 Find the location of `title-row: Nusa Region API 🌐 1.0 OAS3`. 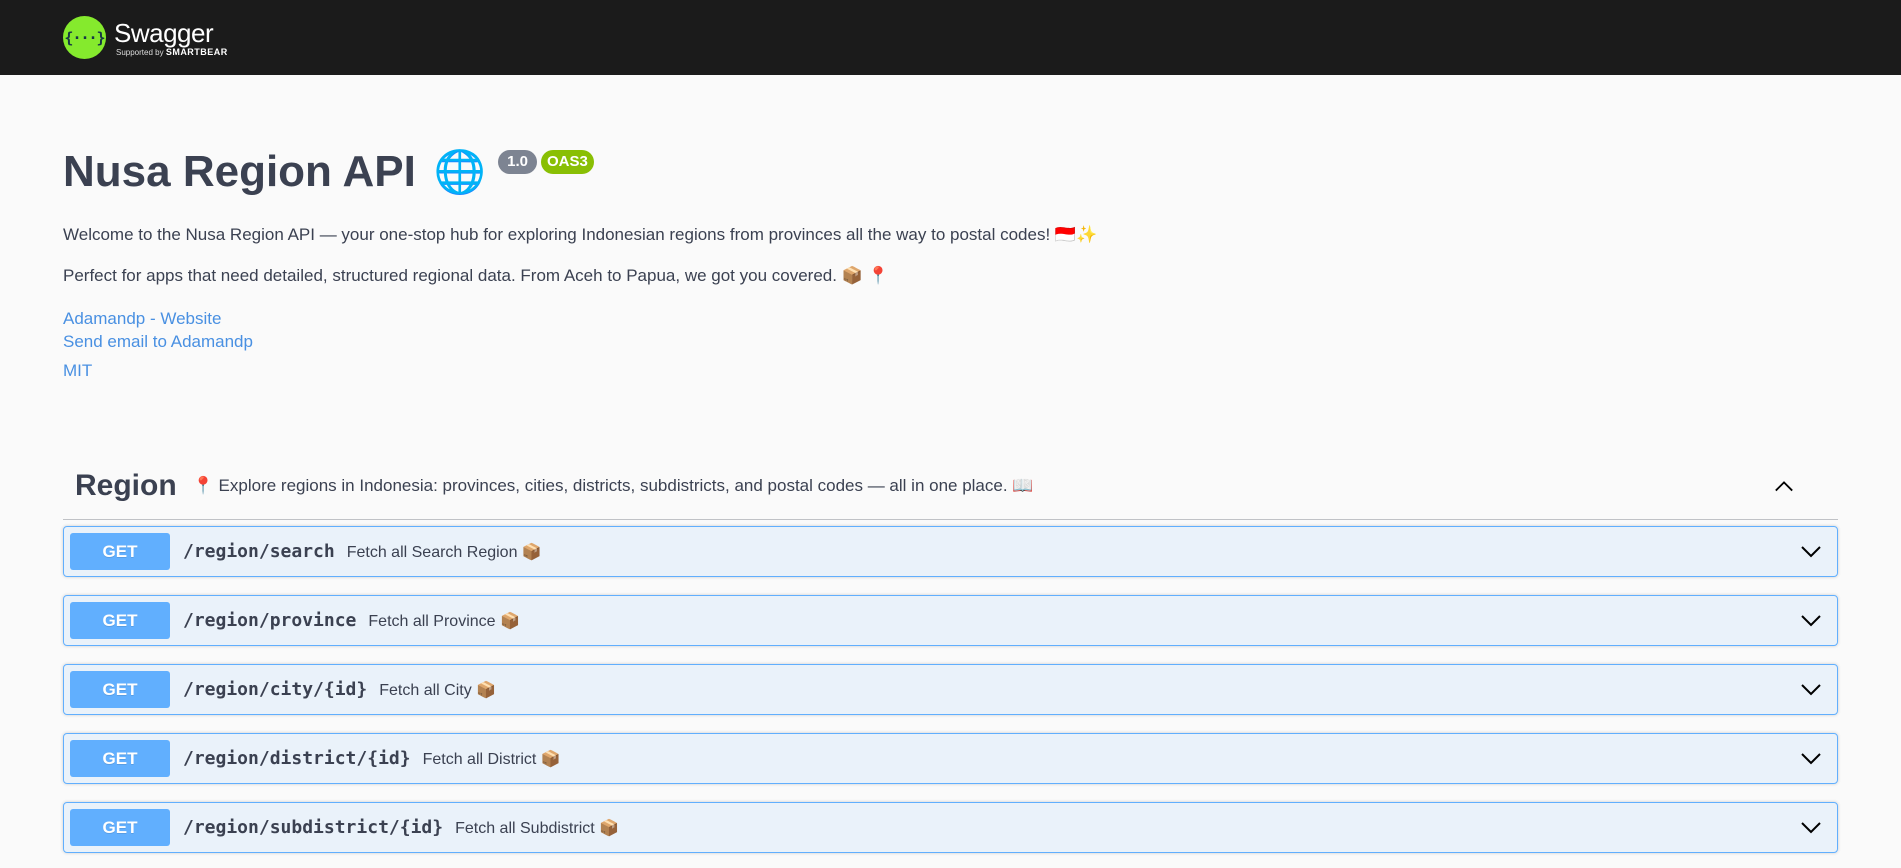

title-row: Nusa Region API 🌐 1.0 OAS3 is located at coordinates (950, 172).